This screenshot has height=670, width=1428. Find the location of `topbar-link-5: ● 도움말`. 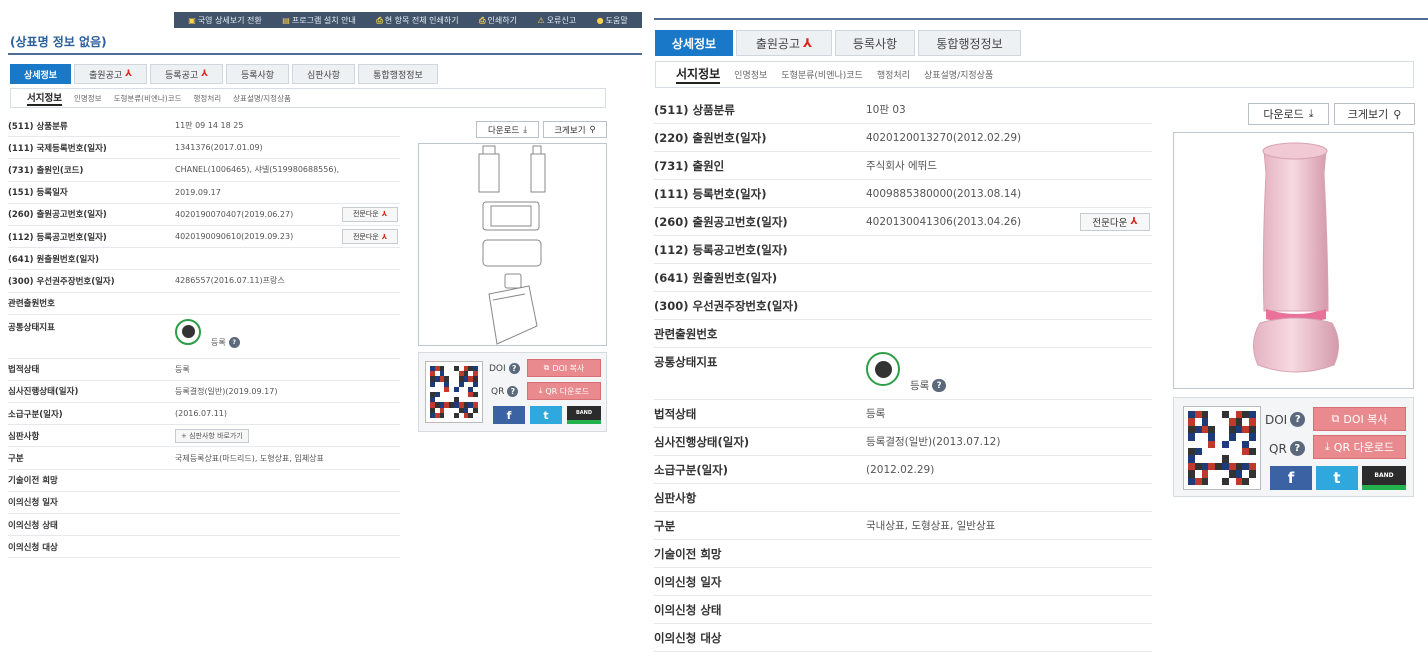

topbar-link-5: ● 도움말 is located at coordinates (612, 20).